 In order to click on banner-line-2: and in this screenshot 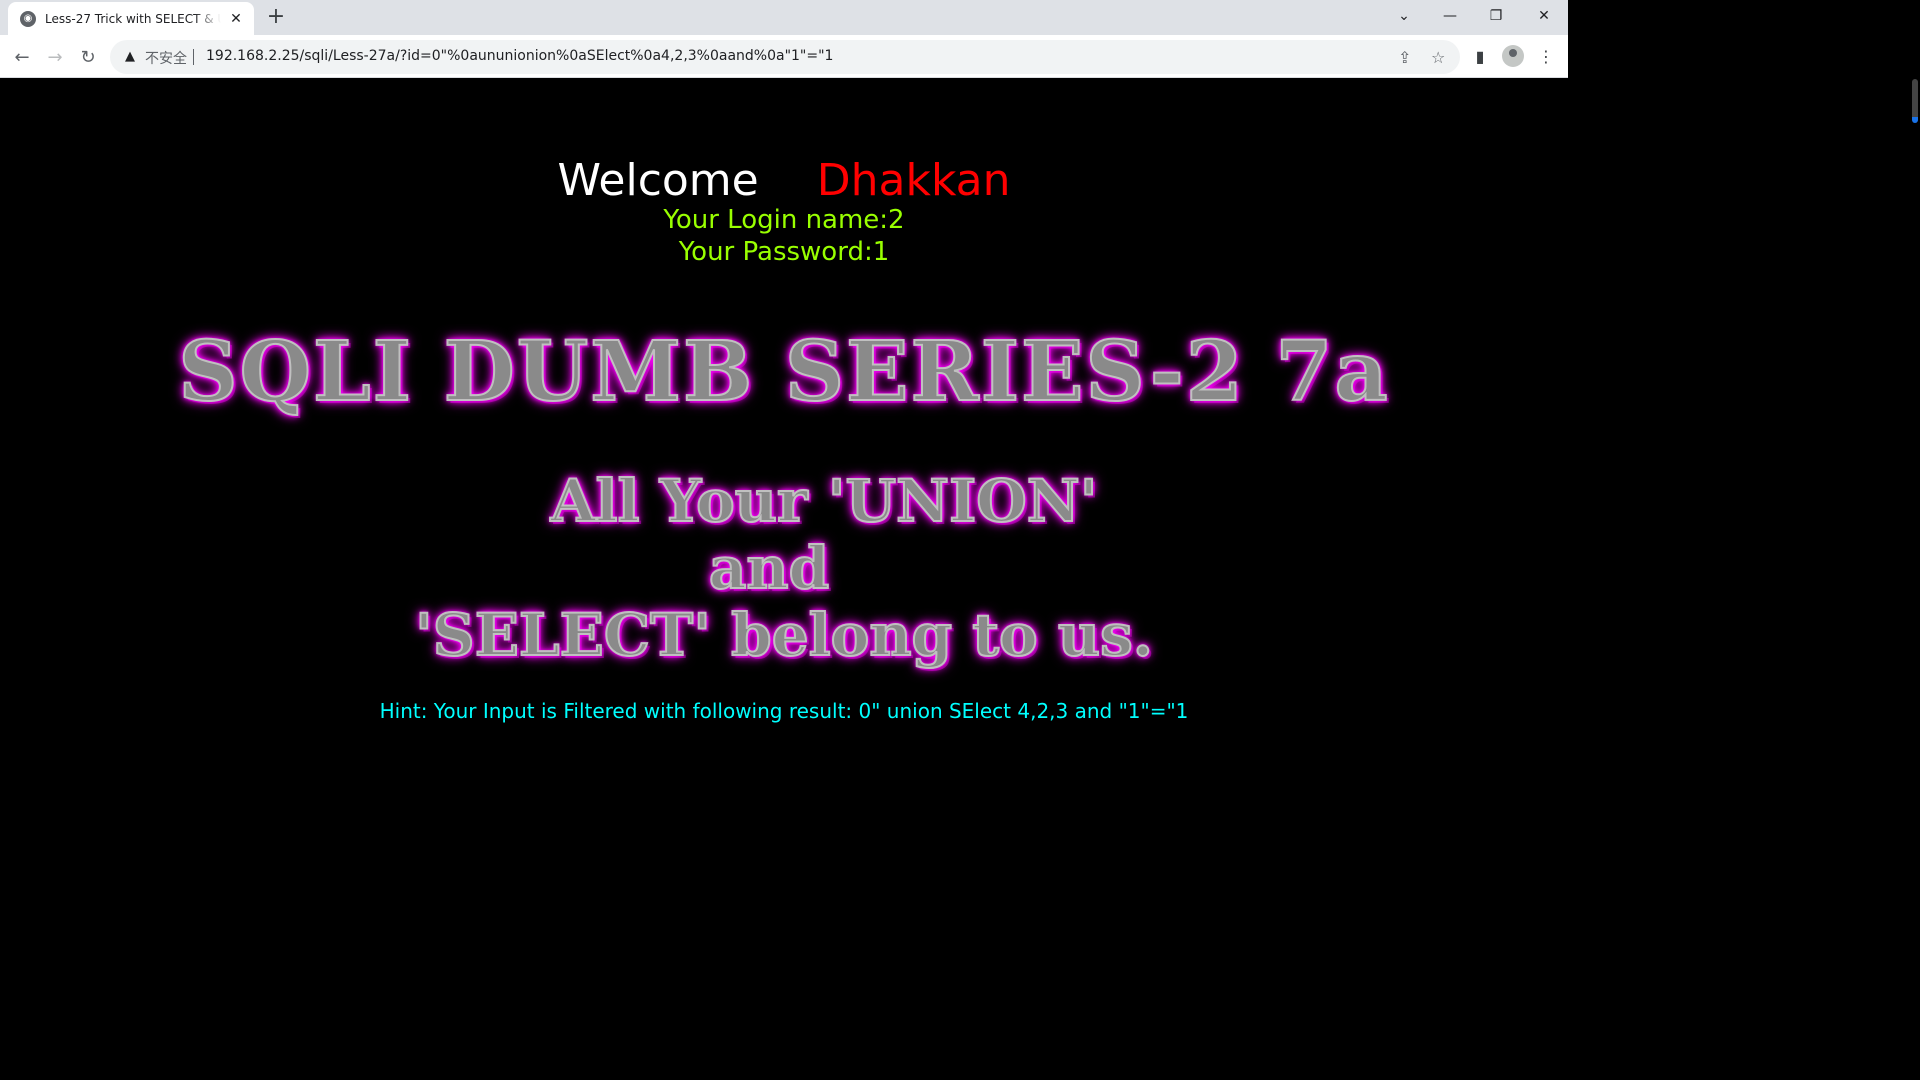, I will do `click(769, 568)`.